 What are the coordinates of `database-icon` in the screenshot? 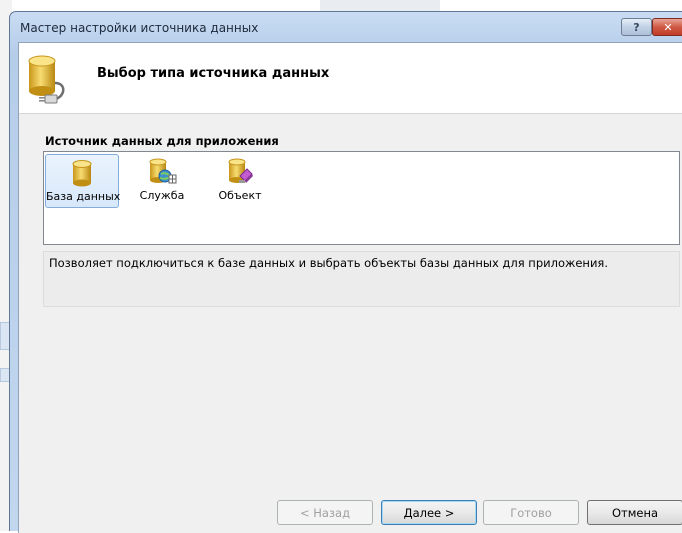 It's located at (82, 173).